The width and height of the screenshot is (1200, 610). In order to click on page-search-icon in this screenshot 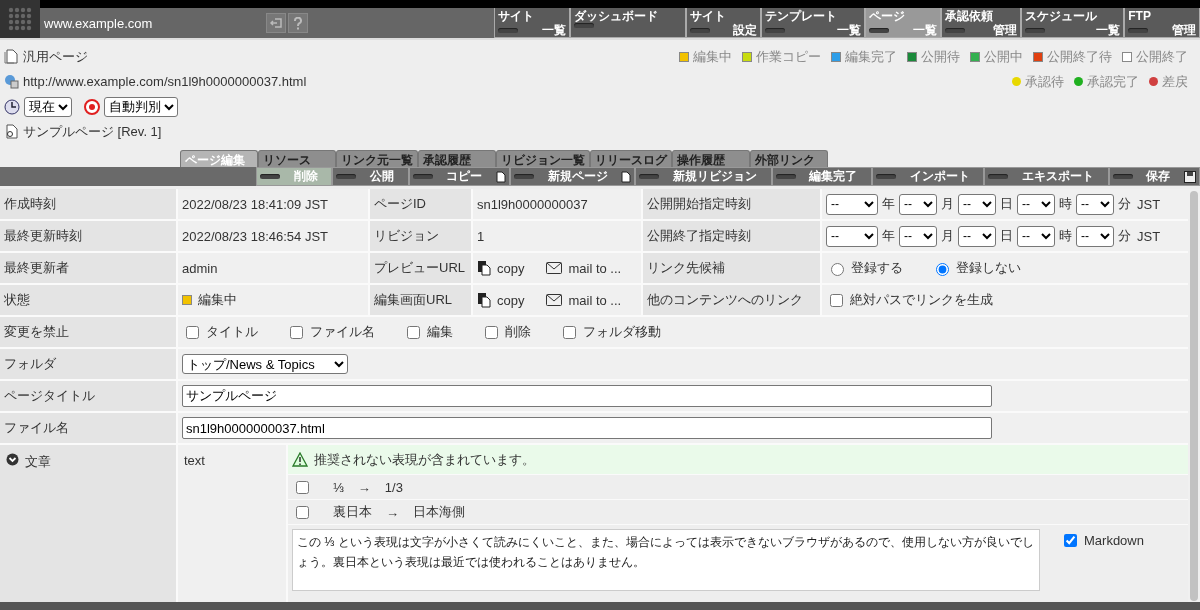, I will do `click(11, 131)`.